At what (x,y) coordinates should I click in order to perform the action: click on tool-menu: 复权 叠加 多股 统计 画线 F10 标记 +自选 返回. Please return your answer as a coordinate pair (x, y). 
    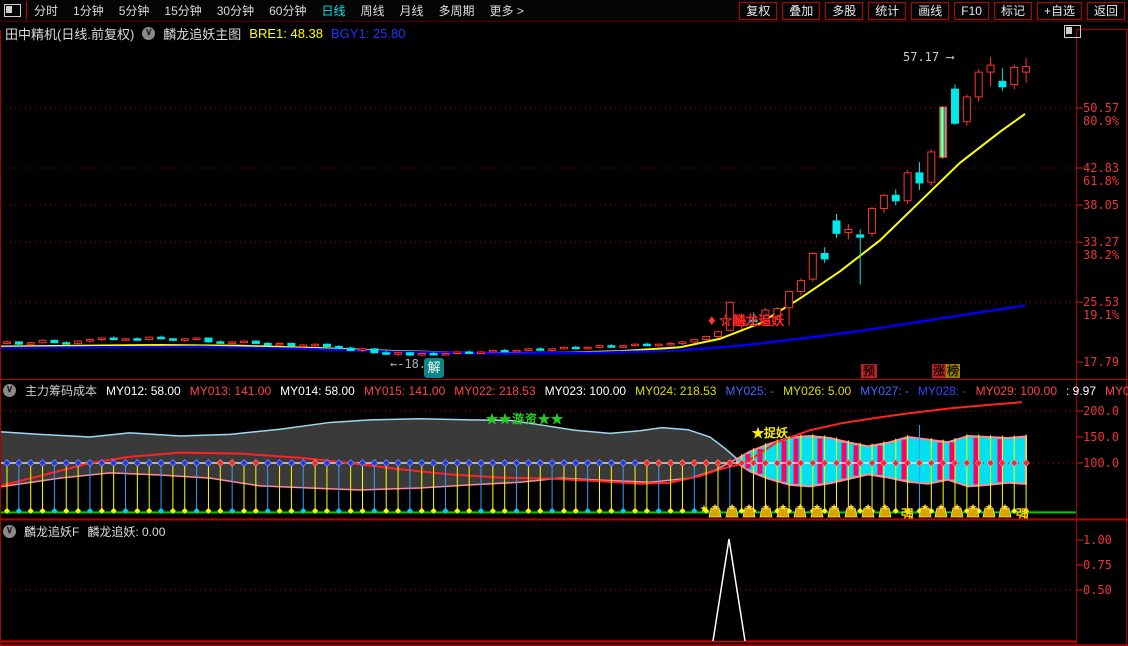
    Looking at the image, I should click on (932, 10).